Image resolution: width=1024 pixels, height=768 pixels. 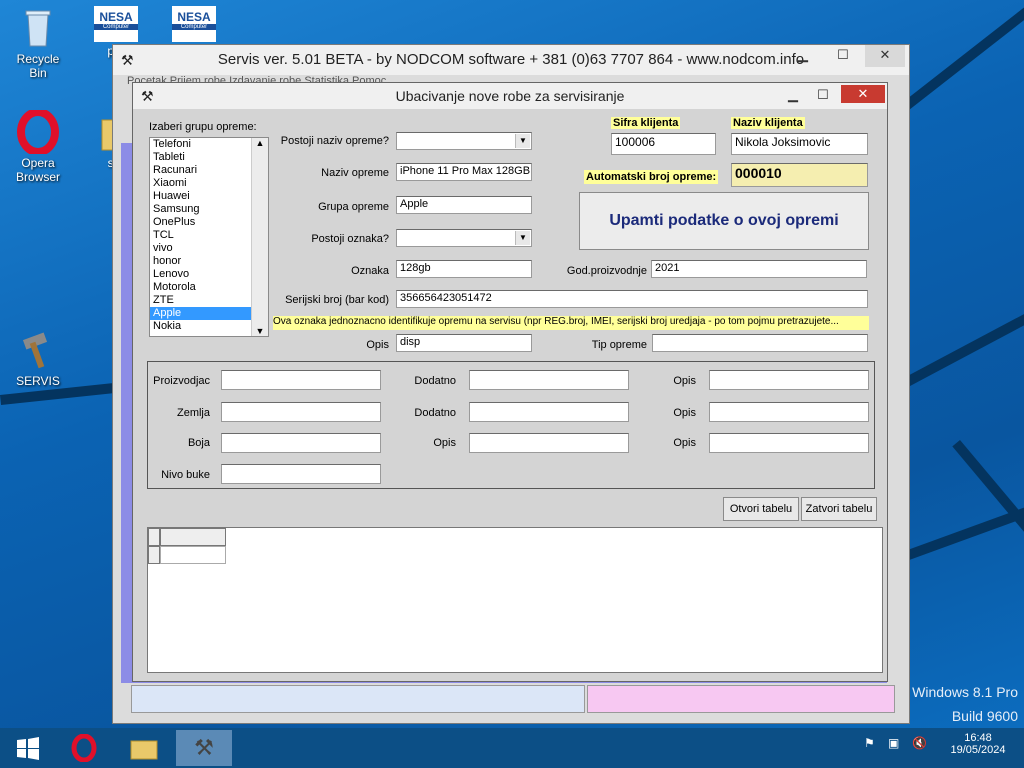 I want to click on opis-r2-label: Opis, so click(x=684, y=413).